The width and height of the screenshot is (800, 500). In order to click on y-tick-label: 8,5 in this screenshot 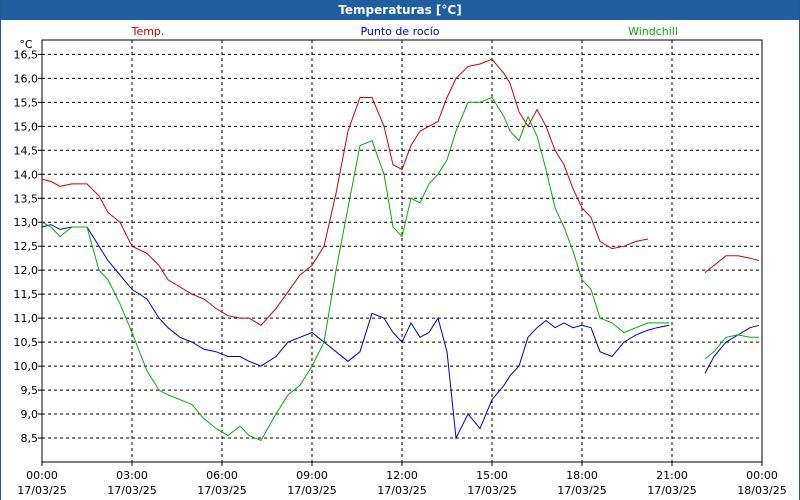, I will do `click(30, 438)`.